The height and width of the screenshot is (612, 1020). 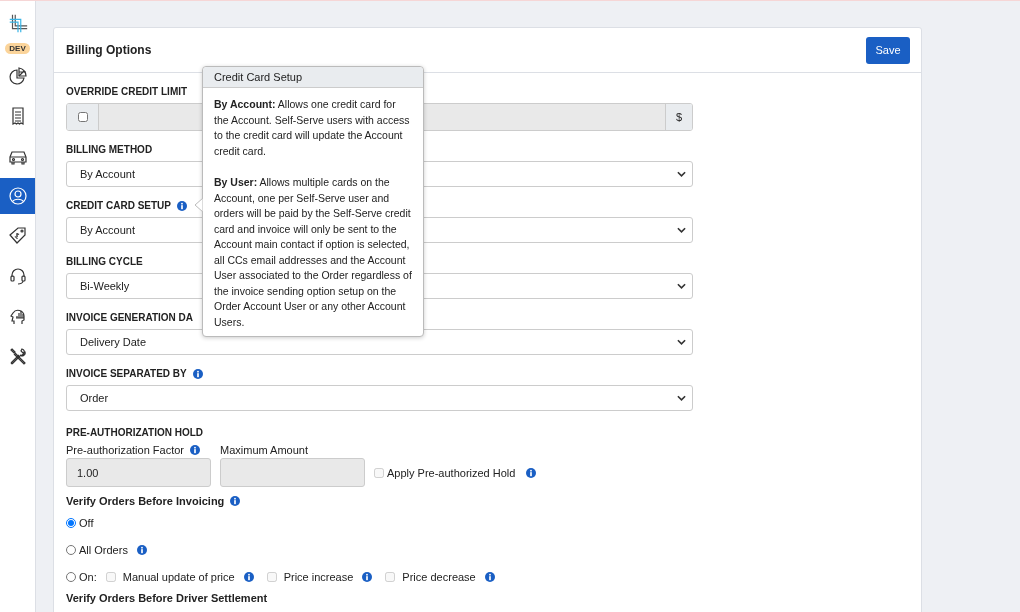 I want to click on checkbox-label: Price increase, so click(x=318, y=576).